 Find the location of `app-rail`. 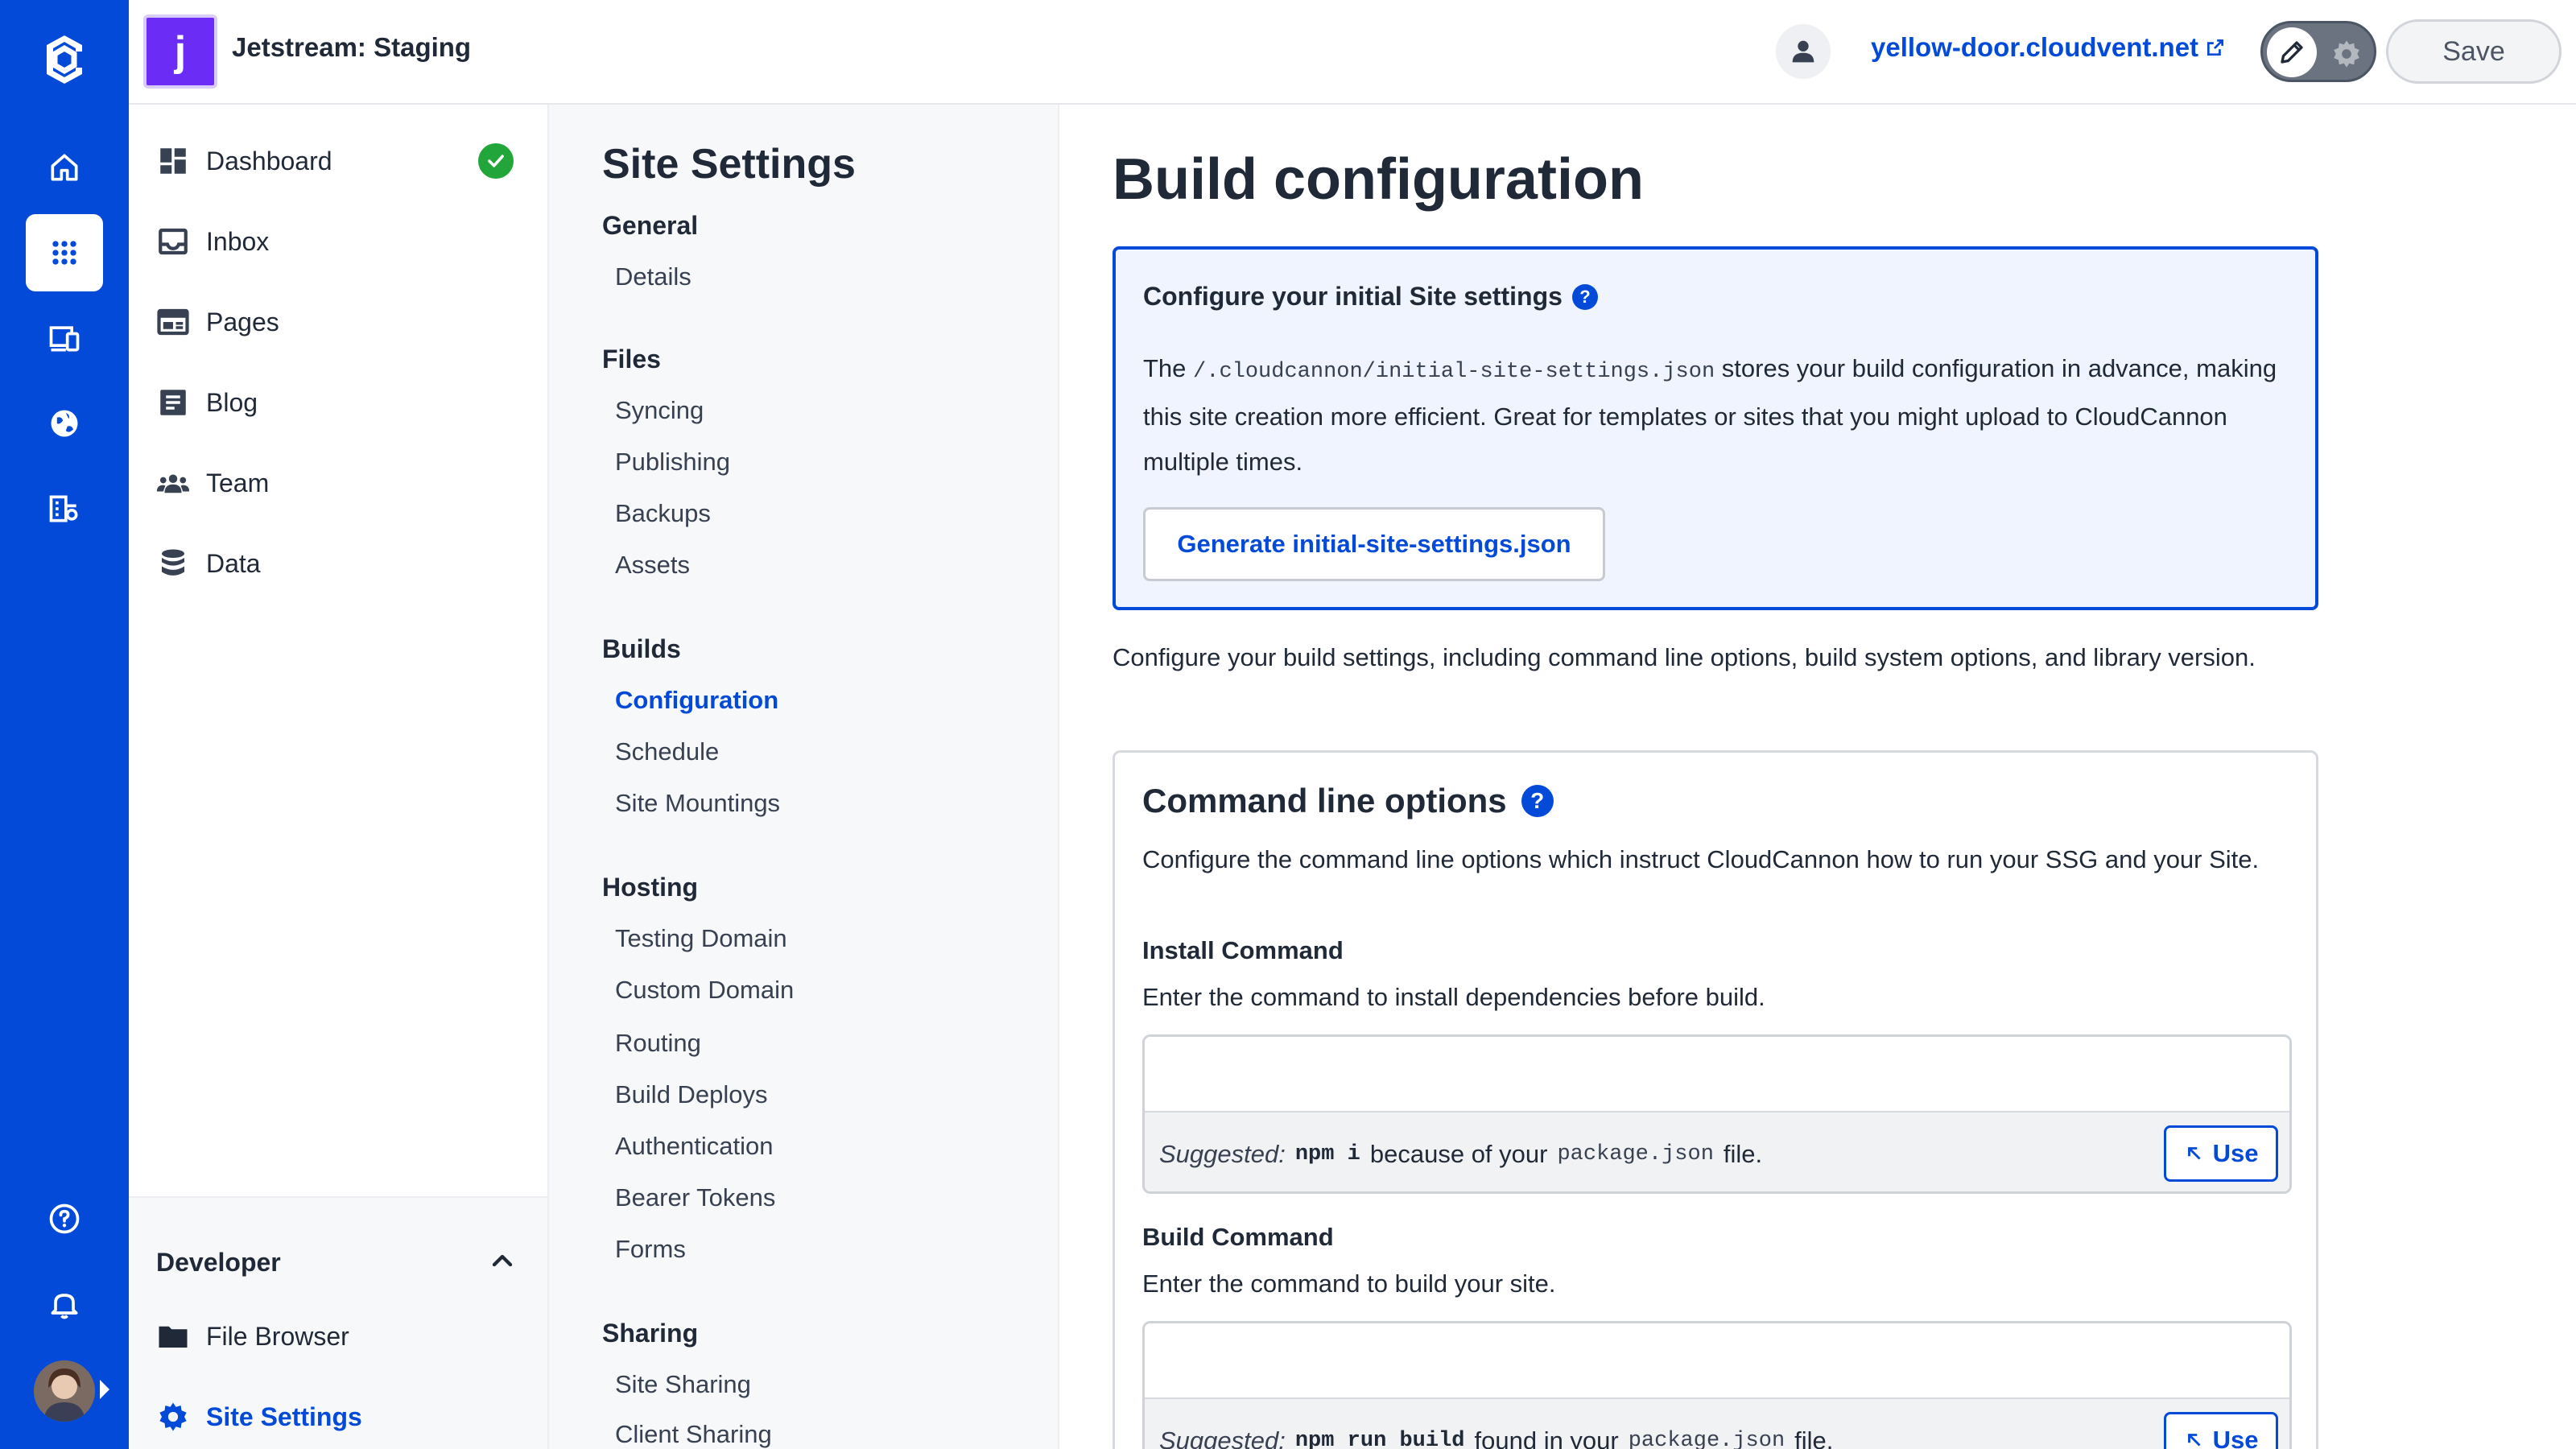

app-rail is located at coordinates (64, 724).